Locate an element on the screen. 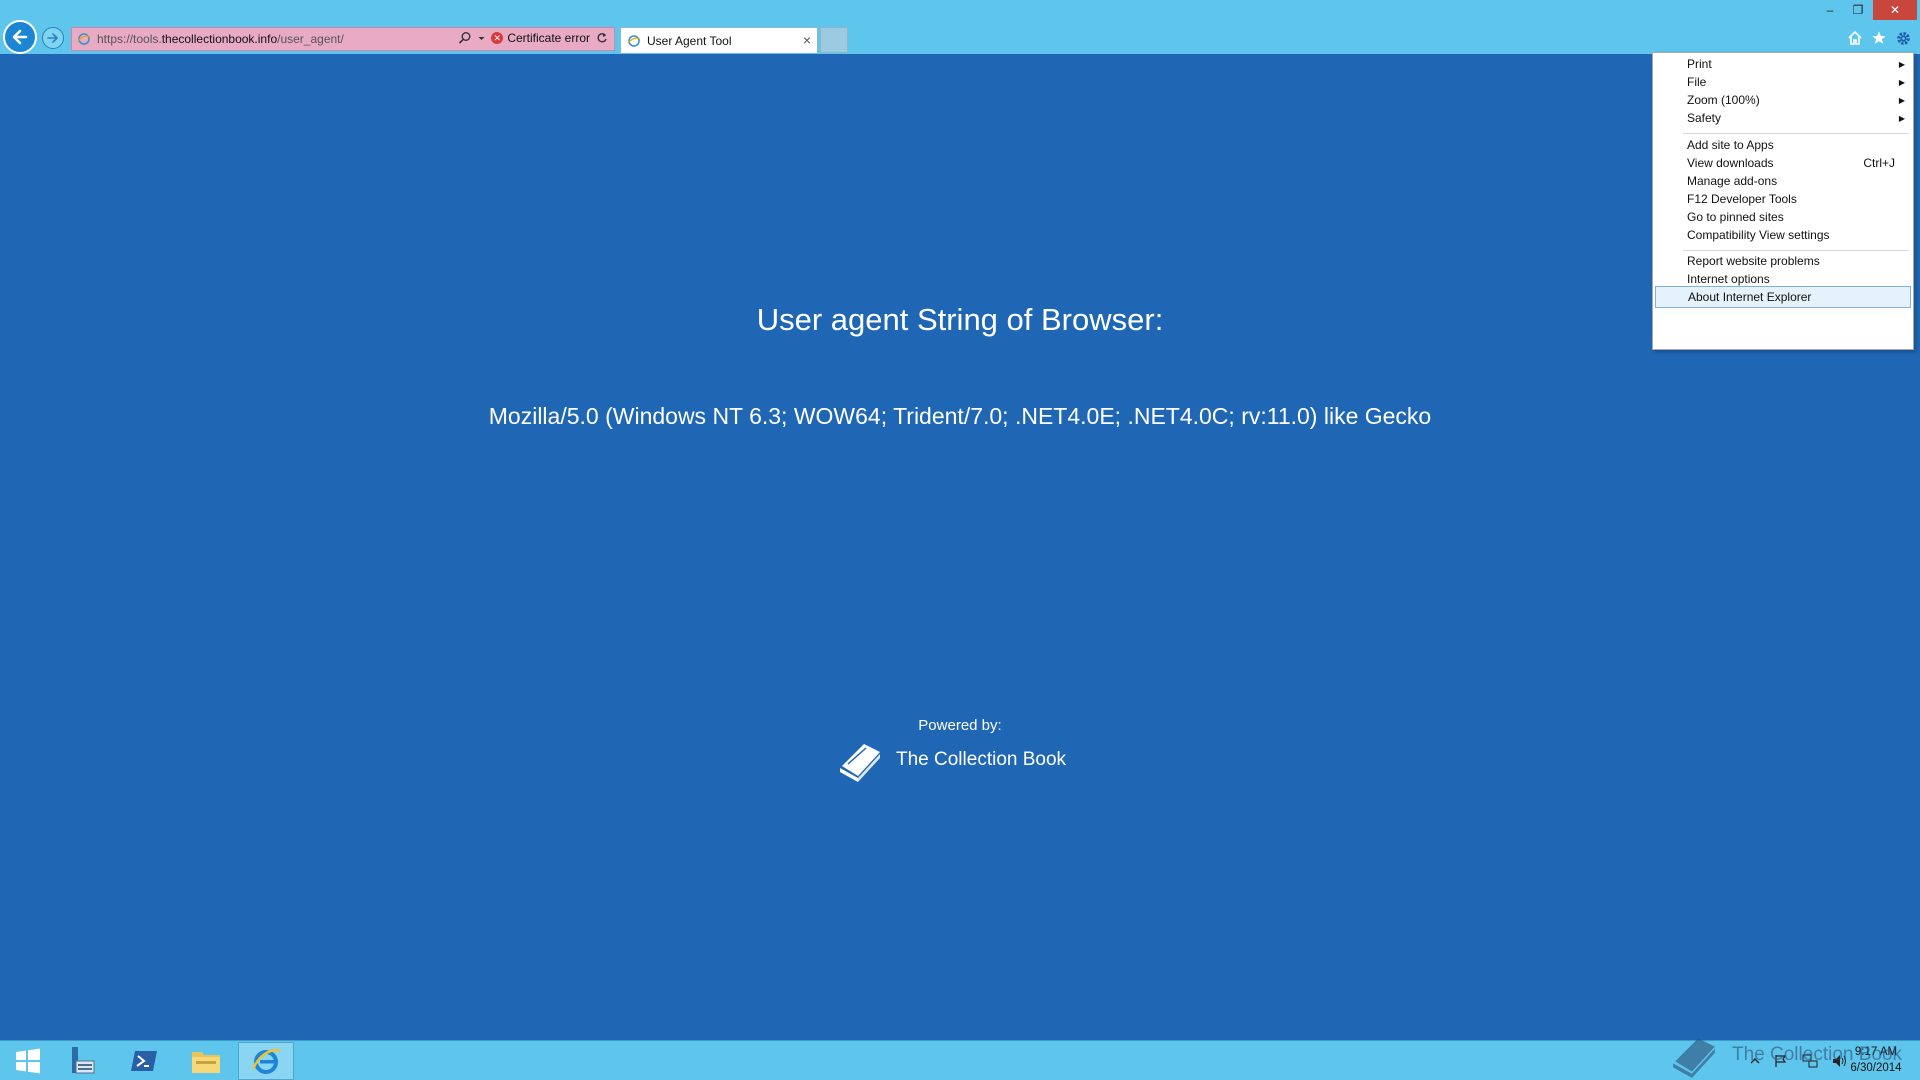 This screenshot has height=1080, width=1920. brand-link: The Collection Book is located at coordinates (950, 760).